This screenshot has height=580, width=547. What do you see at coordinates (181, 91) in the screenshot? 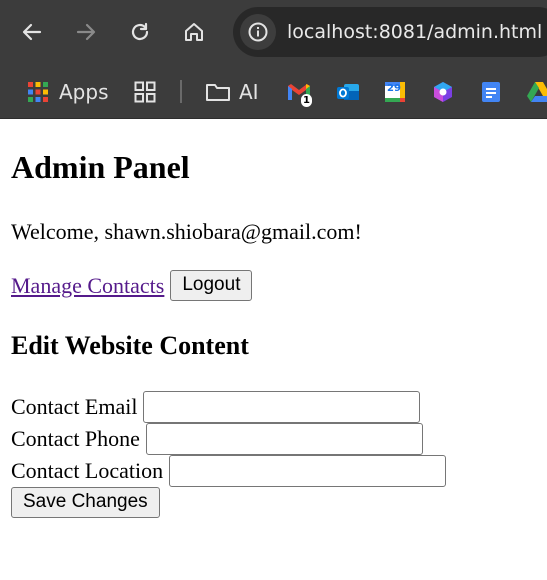
I see `bookmarks-separator` at bounding box center [181, 91].